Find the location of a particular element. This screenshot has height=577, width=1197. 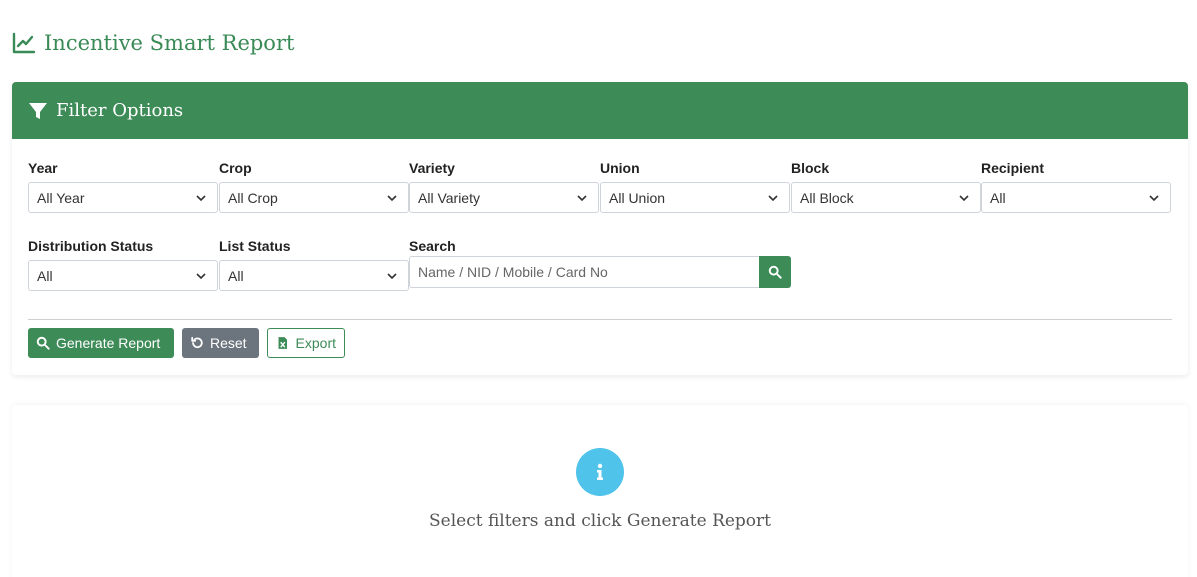

list-status-label: List Status is located at coordinates (255, 246).